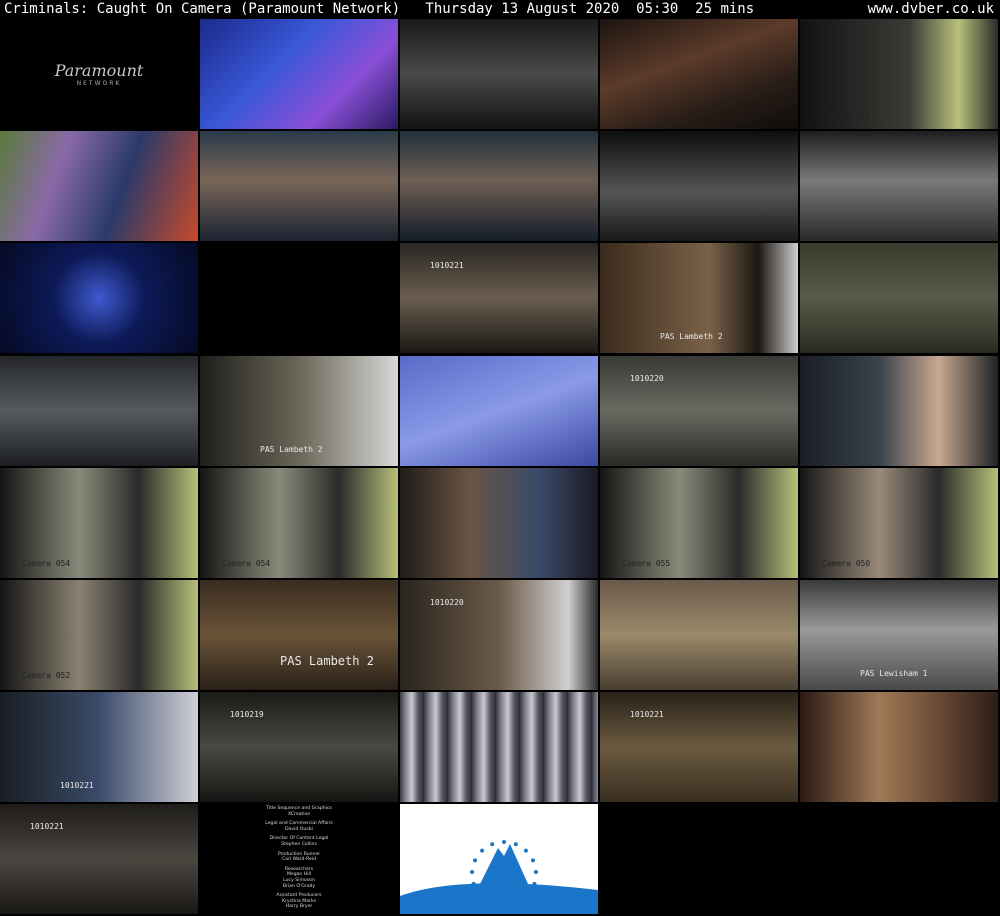 This screenshot has width=1000, height=916. I want to click on thumbnail-22: Camera 054, so click(299, 523).